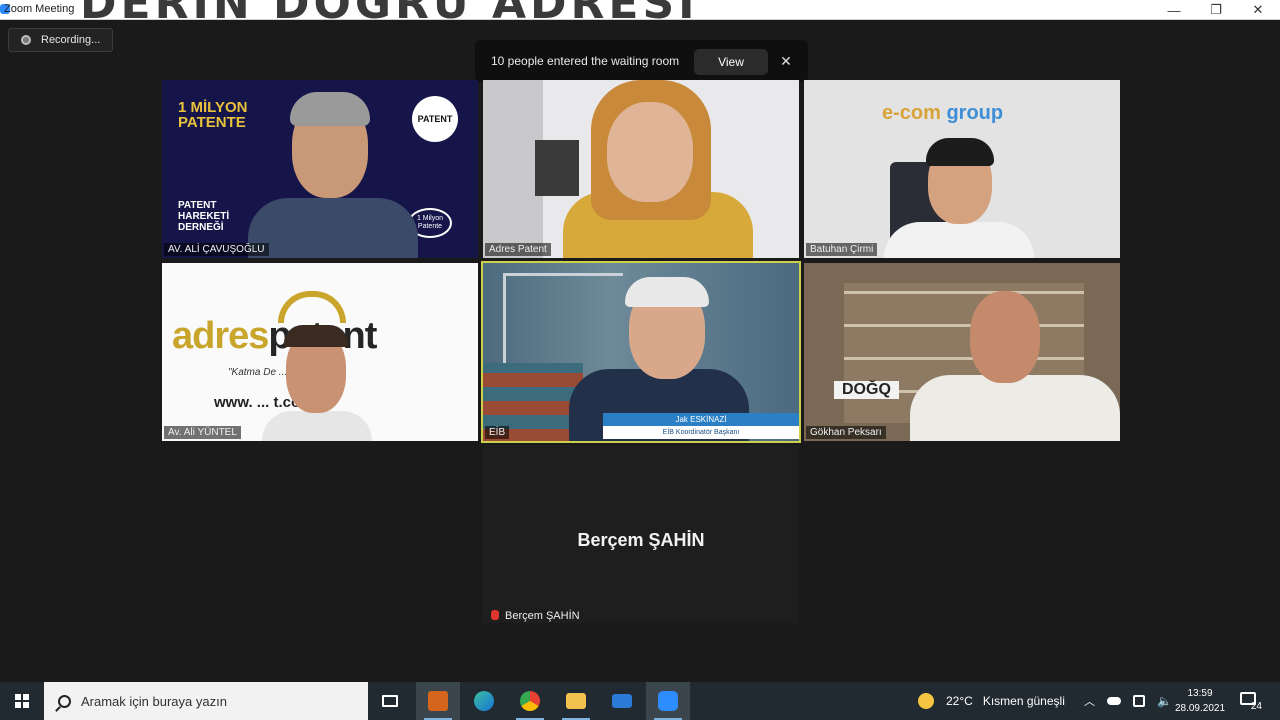 The height and width of the screenshot is (720, 1280). What do you see at coordinates (866, 390) in the screenshot?
I see `dogo-sign: DOĞQ` at bounding box center [866, 390].